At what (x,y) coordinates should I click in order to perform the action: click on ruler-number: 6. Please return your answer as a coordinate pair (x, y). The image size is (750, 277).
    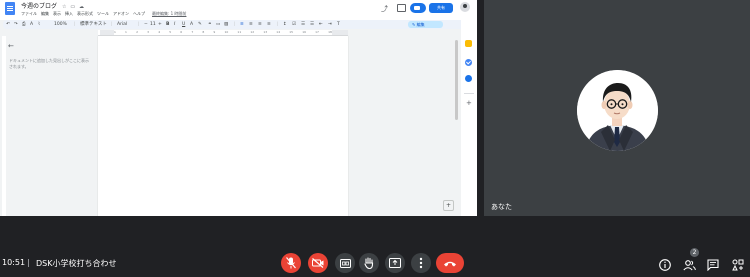
    Looking at the image, I should click on (181, 32).